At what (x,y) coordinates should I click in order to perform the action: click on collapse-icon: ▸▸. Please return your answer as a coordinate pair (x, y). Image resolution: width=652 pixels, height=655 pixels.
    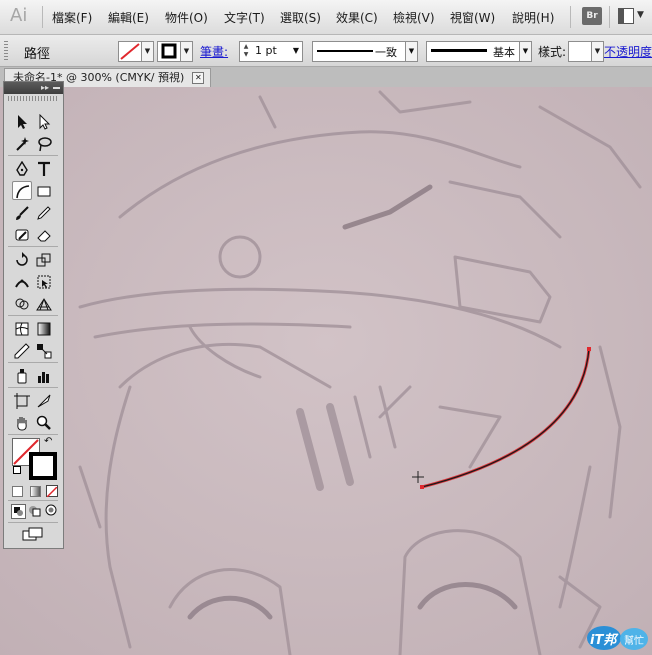
    Looking at the image, I should click on (45, 88).